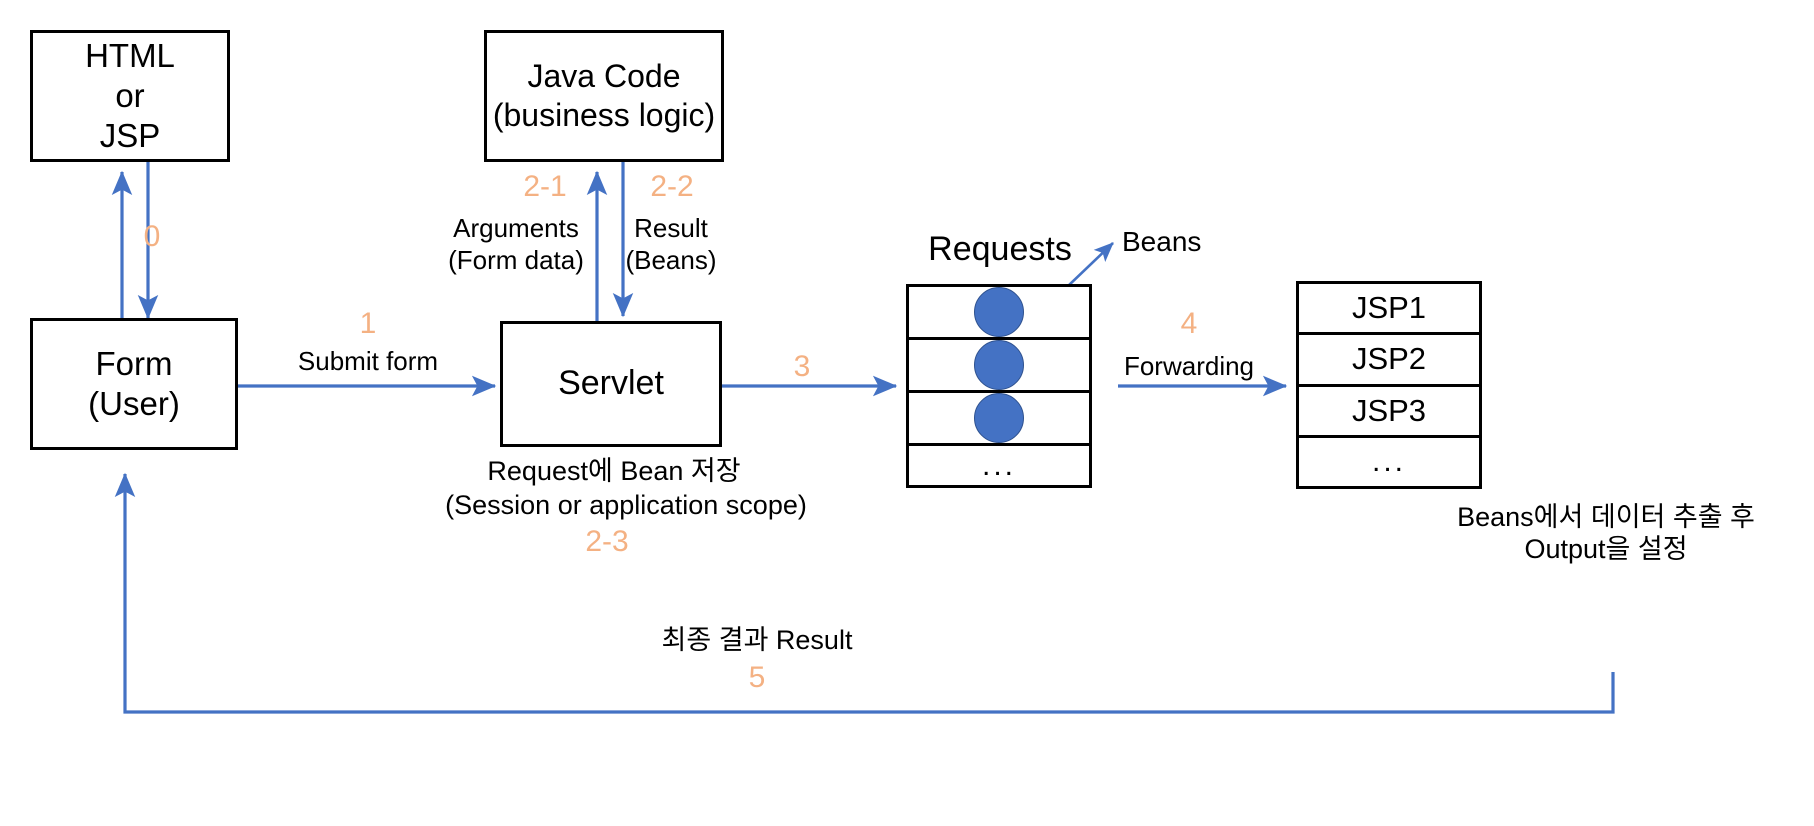 The image size is (1814, 826). I want to click on step-number-0: 0, so click(152, 236).